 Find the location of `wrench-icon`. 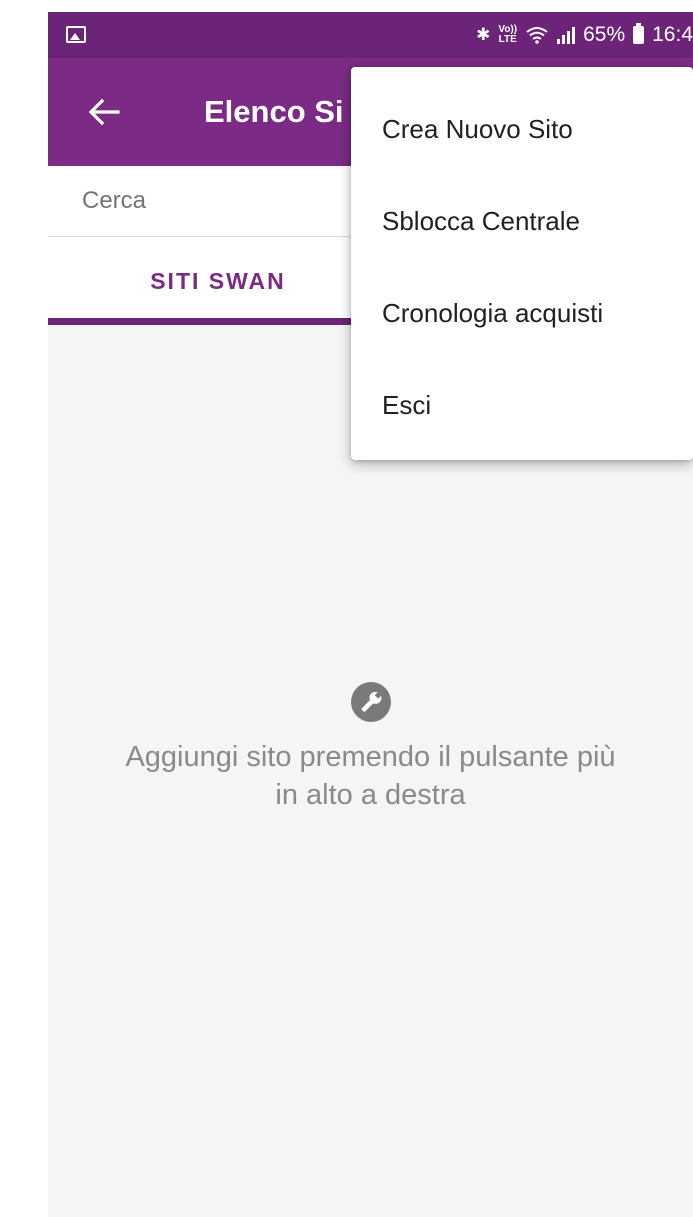

wrench-icon is located at coordinates (370, 702).